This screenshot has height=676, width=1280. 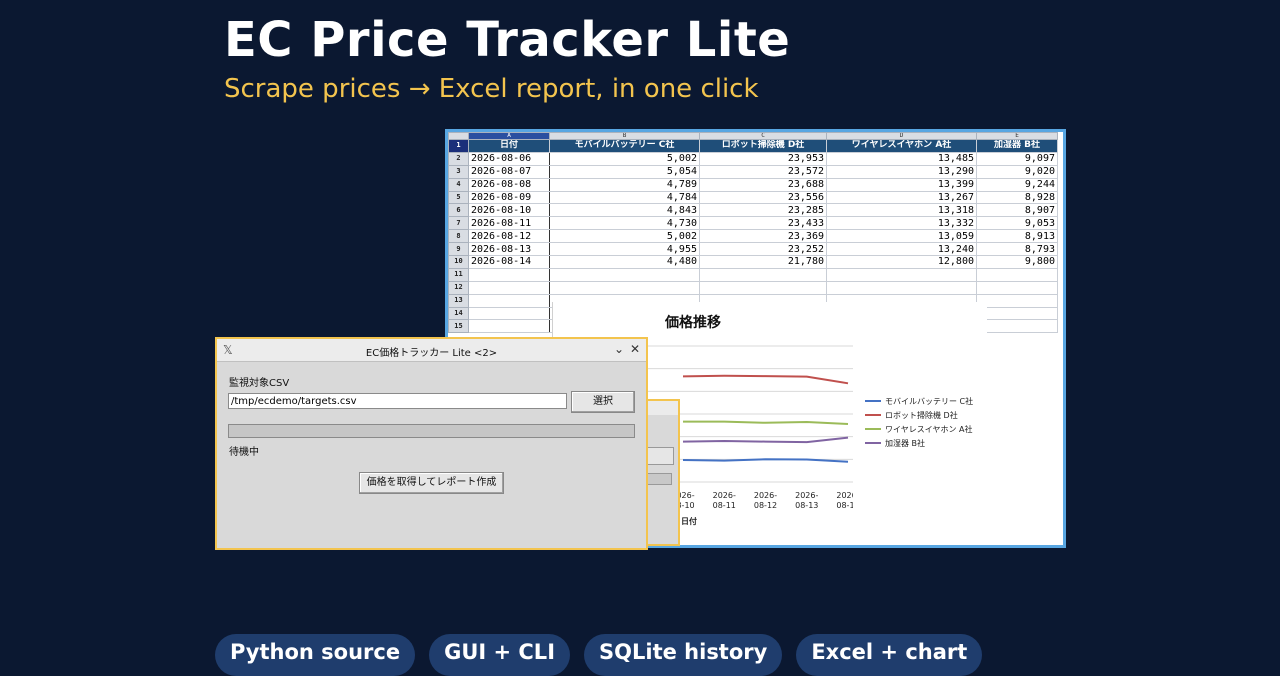 What do you see at coordinates (901, 146) in the screenshot?
I see `column-header: ワイヤレスイヤホン A社` at bounding box center [901, 146].